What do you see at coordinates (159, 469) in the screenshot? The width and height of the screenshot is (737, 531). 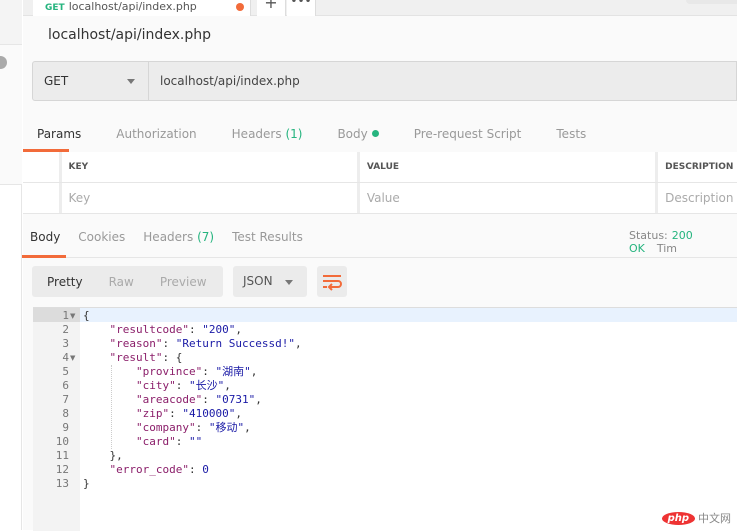 I see `code-line: "error_code": 0` at bounding box center [159, 469].